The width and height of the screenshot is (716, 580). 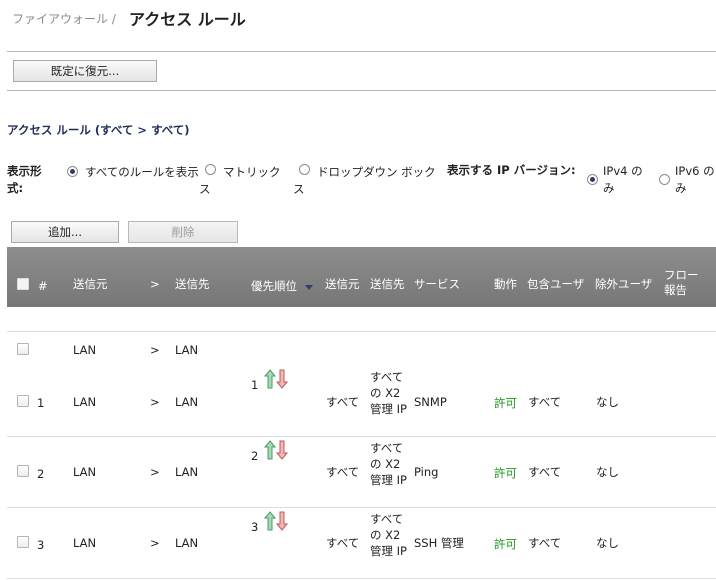 What do you see at coordinates (155, 284) in the screenshot?
I see `col-arrow: >` at bounding box center [155, 284].